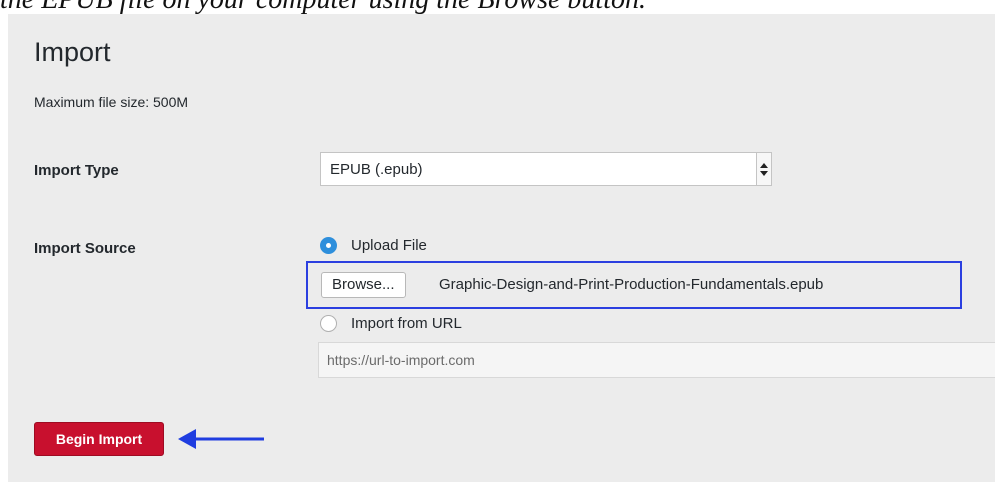  I want to click on page-title: Import, so click(72, 52).